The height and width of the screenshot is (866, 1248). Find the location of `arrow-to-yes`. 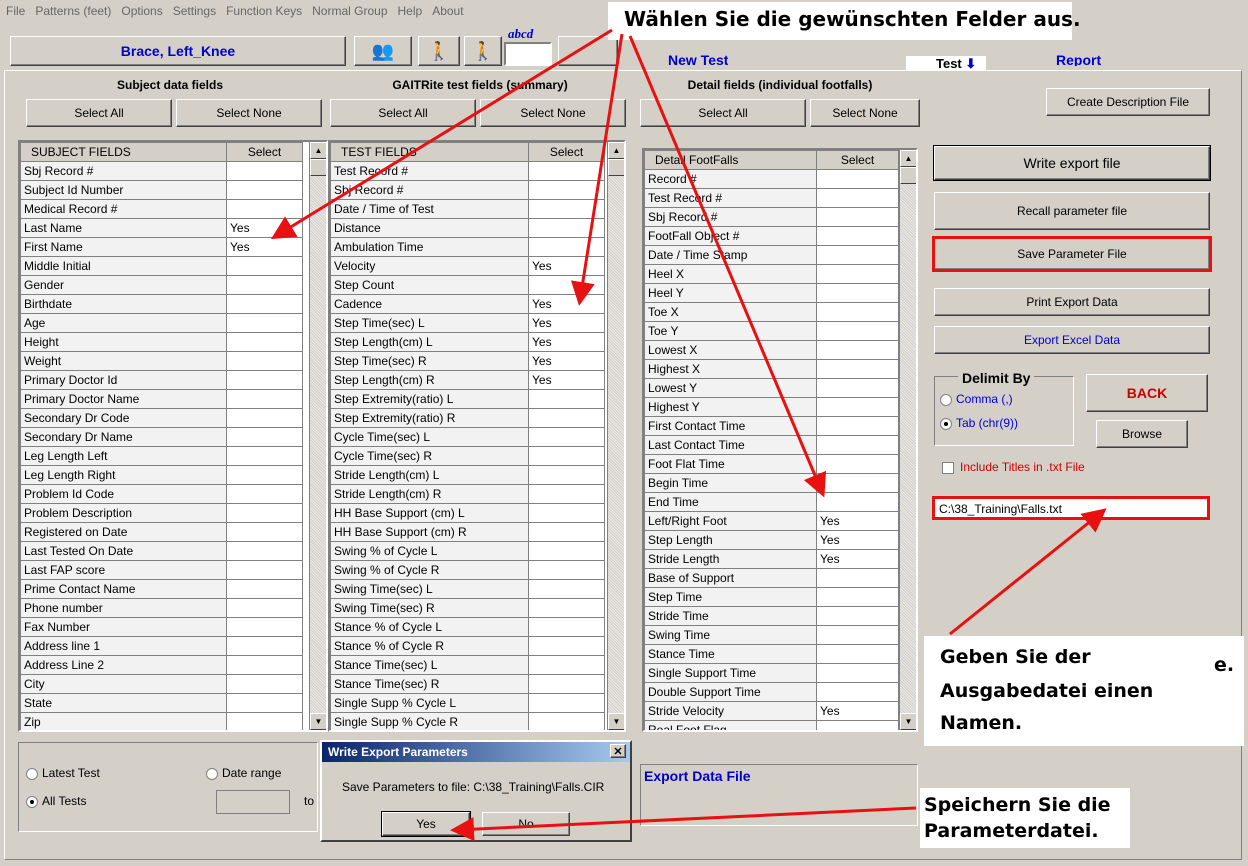

arrow-to-yes is located at coordinates (683, 824).